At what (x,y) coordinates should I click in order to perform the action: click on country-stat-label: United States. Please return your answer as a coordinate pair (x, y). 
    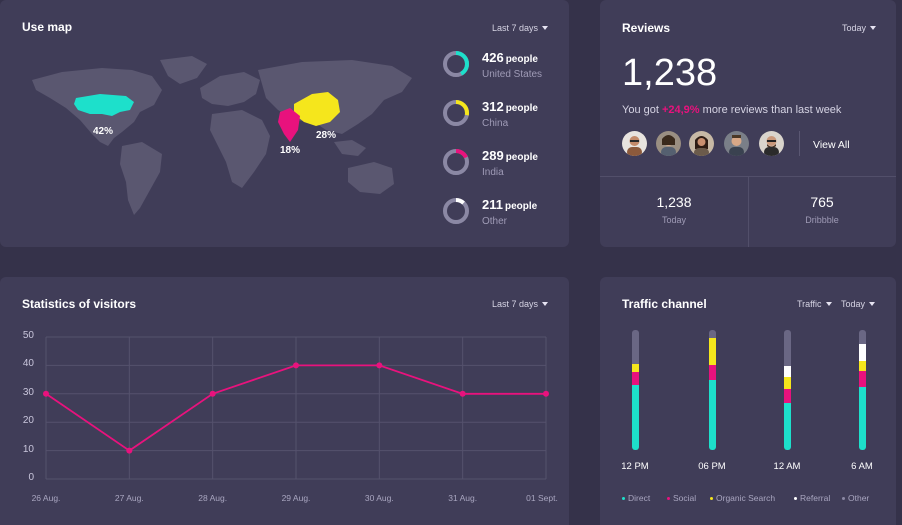
    Looking at the image, I should click on (512, 74).